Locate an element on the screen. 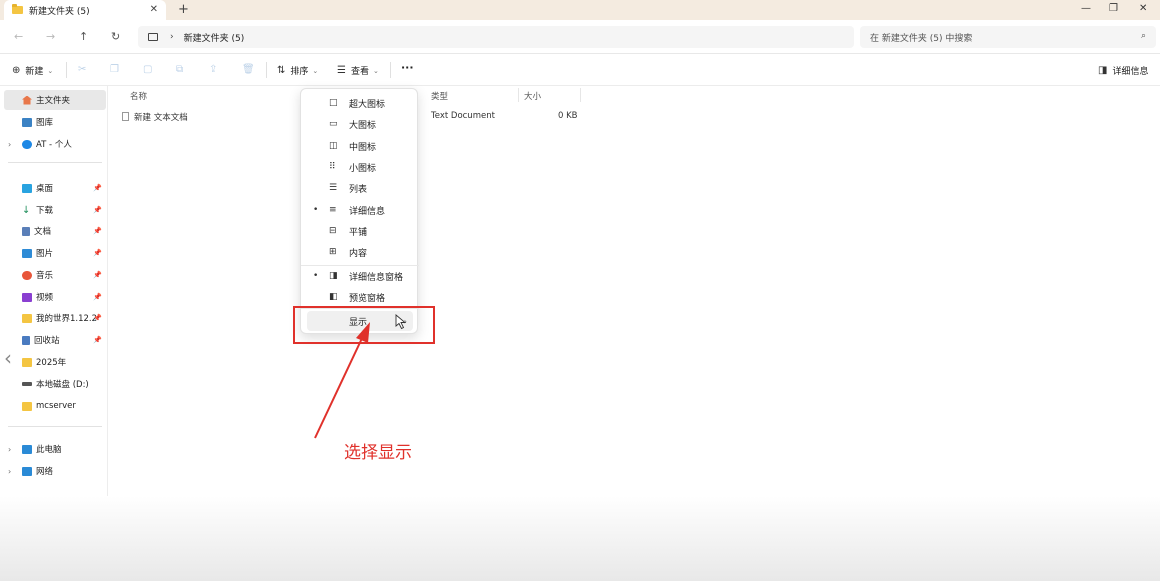  search-input: 在 新建文件夹 (5) 中搜索 ⌕ is located at coordinates (1008, 37).